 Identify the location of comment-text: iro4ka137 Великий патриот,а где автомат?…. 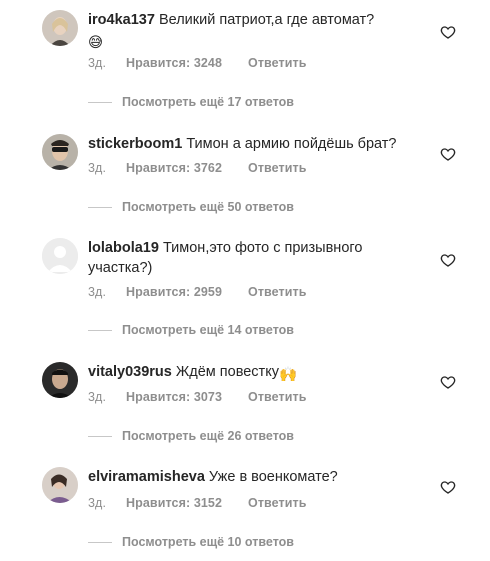
(253, 31).